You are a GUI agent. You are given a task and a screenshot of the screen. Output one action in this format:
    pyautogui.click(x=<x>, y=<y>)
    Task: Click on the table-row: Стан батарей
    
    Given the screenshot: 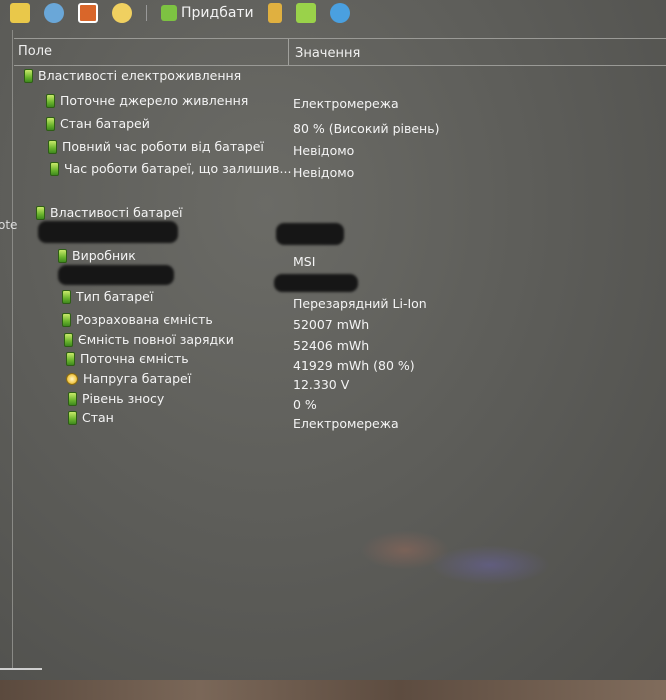 What is the action you would take?
    pyautogui.click(x=98, y=123)
    